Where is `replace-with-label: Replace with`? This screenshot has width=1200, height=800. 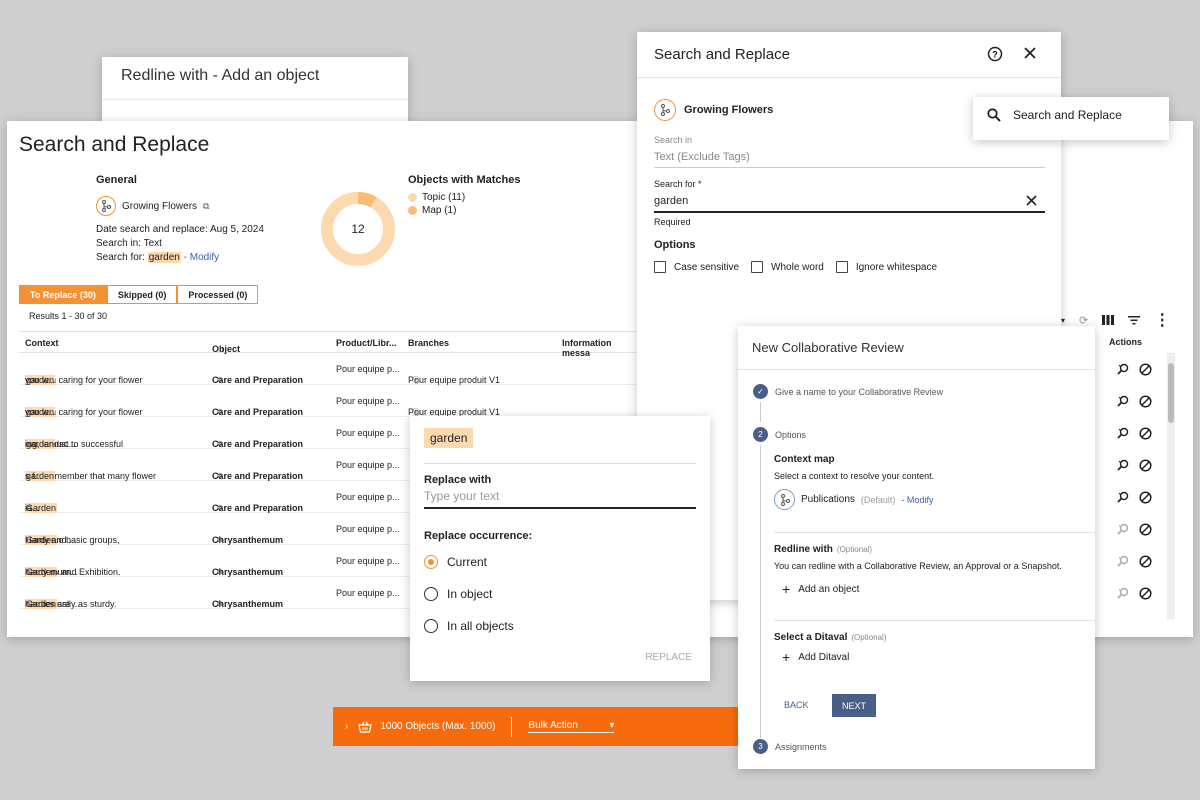 replace-with-label: Replace with is located at coordinates (458, 480).